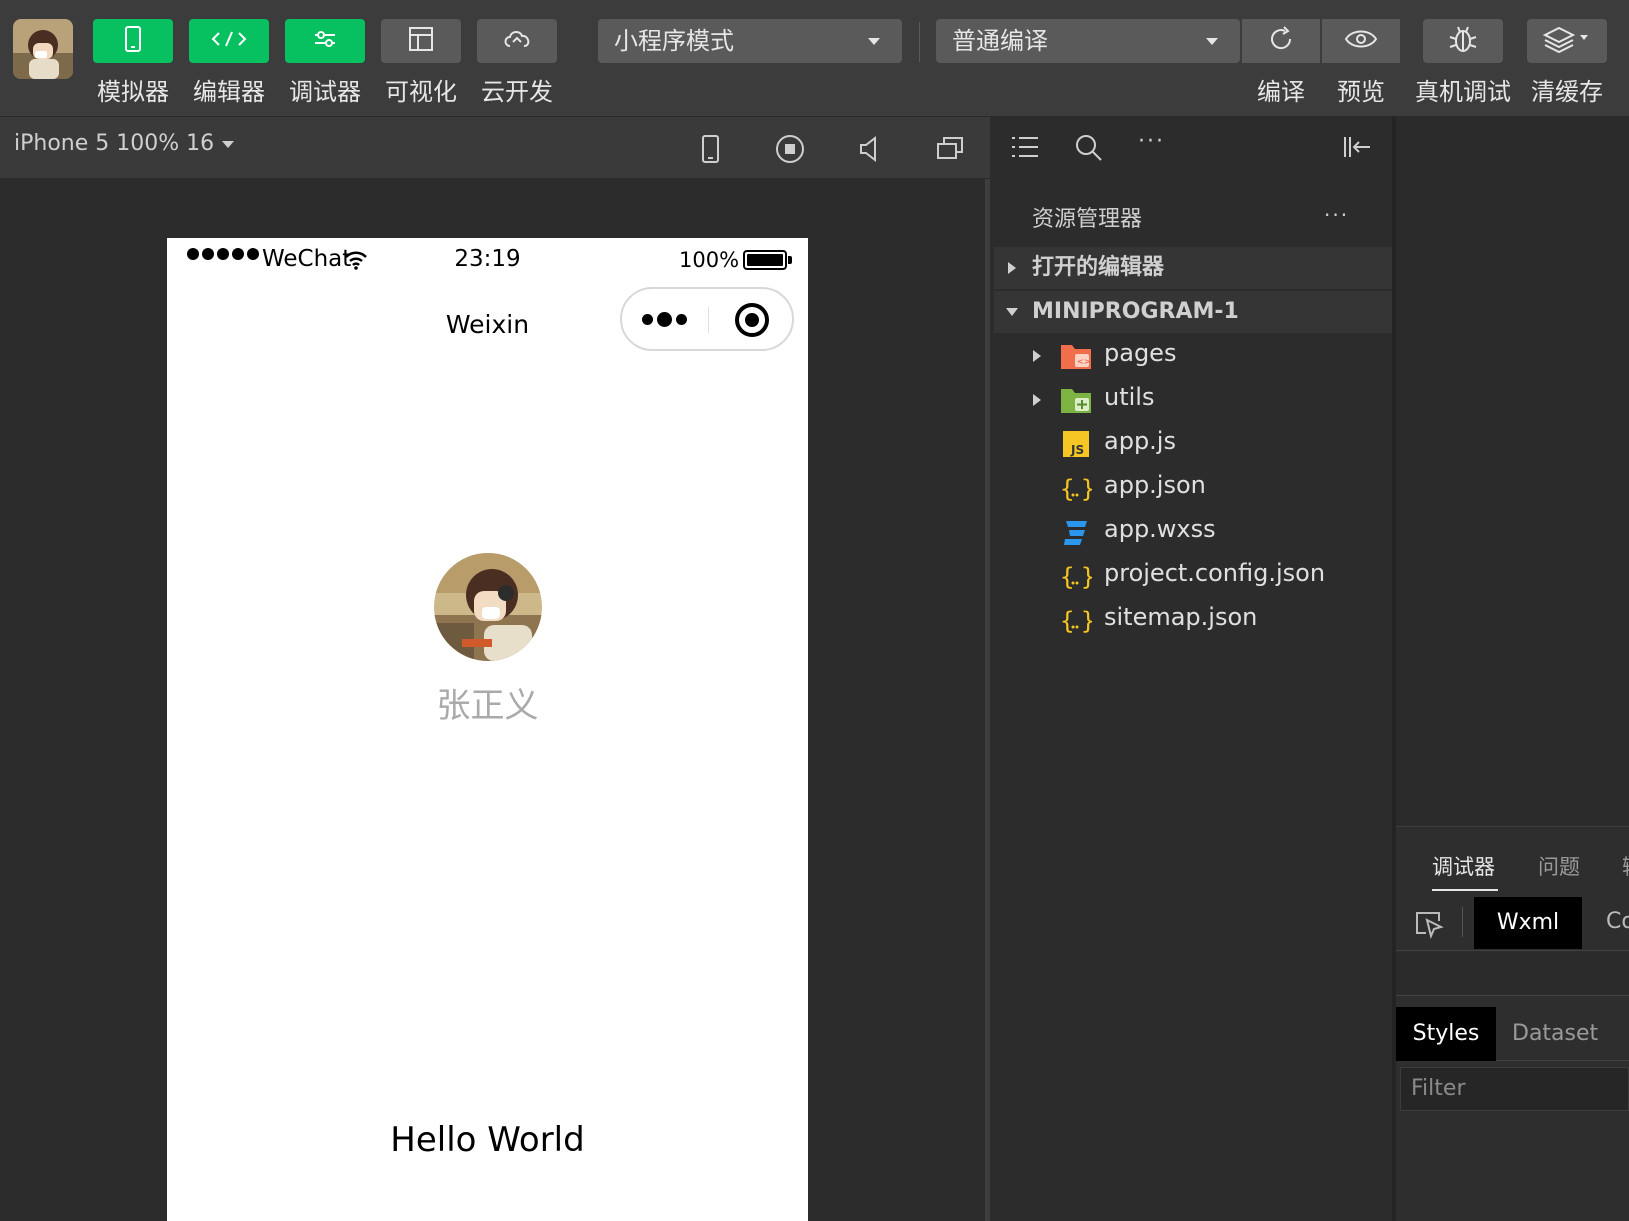 The image size is (1629, 1221). What do you see at coordinates (325, 92) in the screenshot?
I see `debugger-label: 调试器` at bounding box center [325, 92].